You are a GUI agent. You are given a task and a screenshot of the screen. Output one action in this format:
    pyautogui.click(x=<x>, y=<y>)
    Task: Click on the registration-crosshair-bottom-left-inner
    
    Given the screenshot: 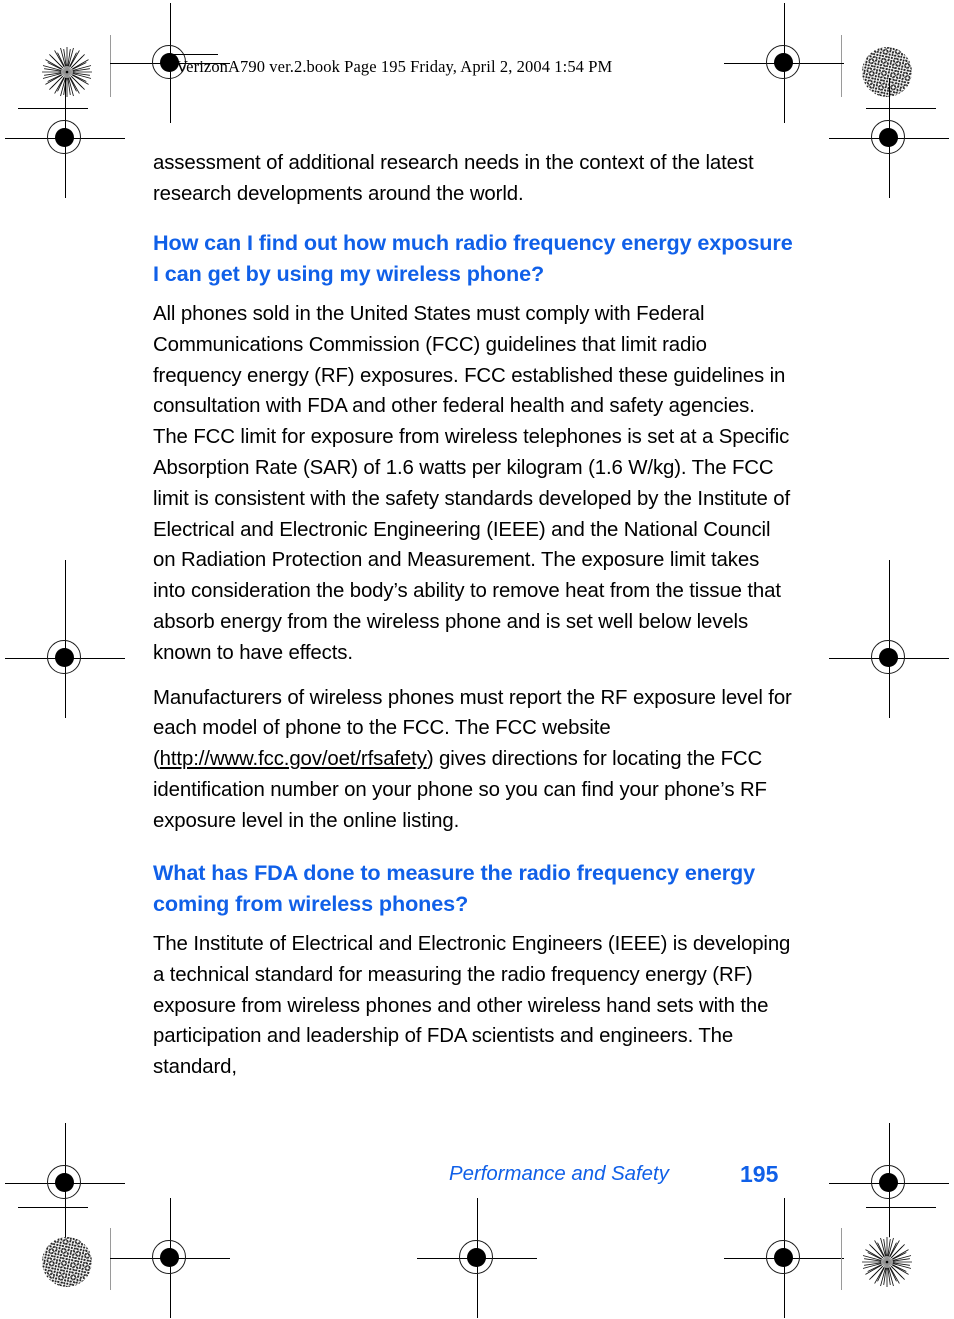 What is the action you would take?
    pyautogui.click(x=170, y=1258)
    